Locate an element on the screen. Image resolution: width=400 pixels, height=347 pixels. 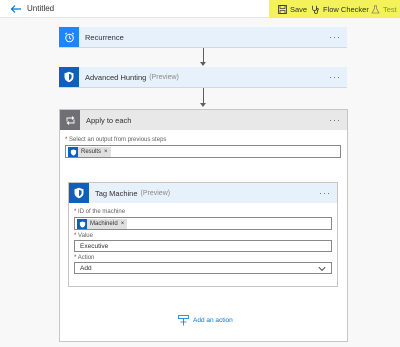
stethoscope-icon is located at coordinates (315, 9).